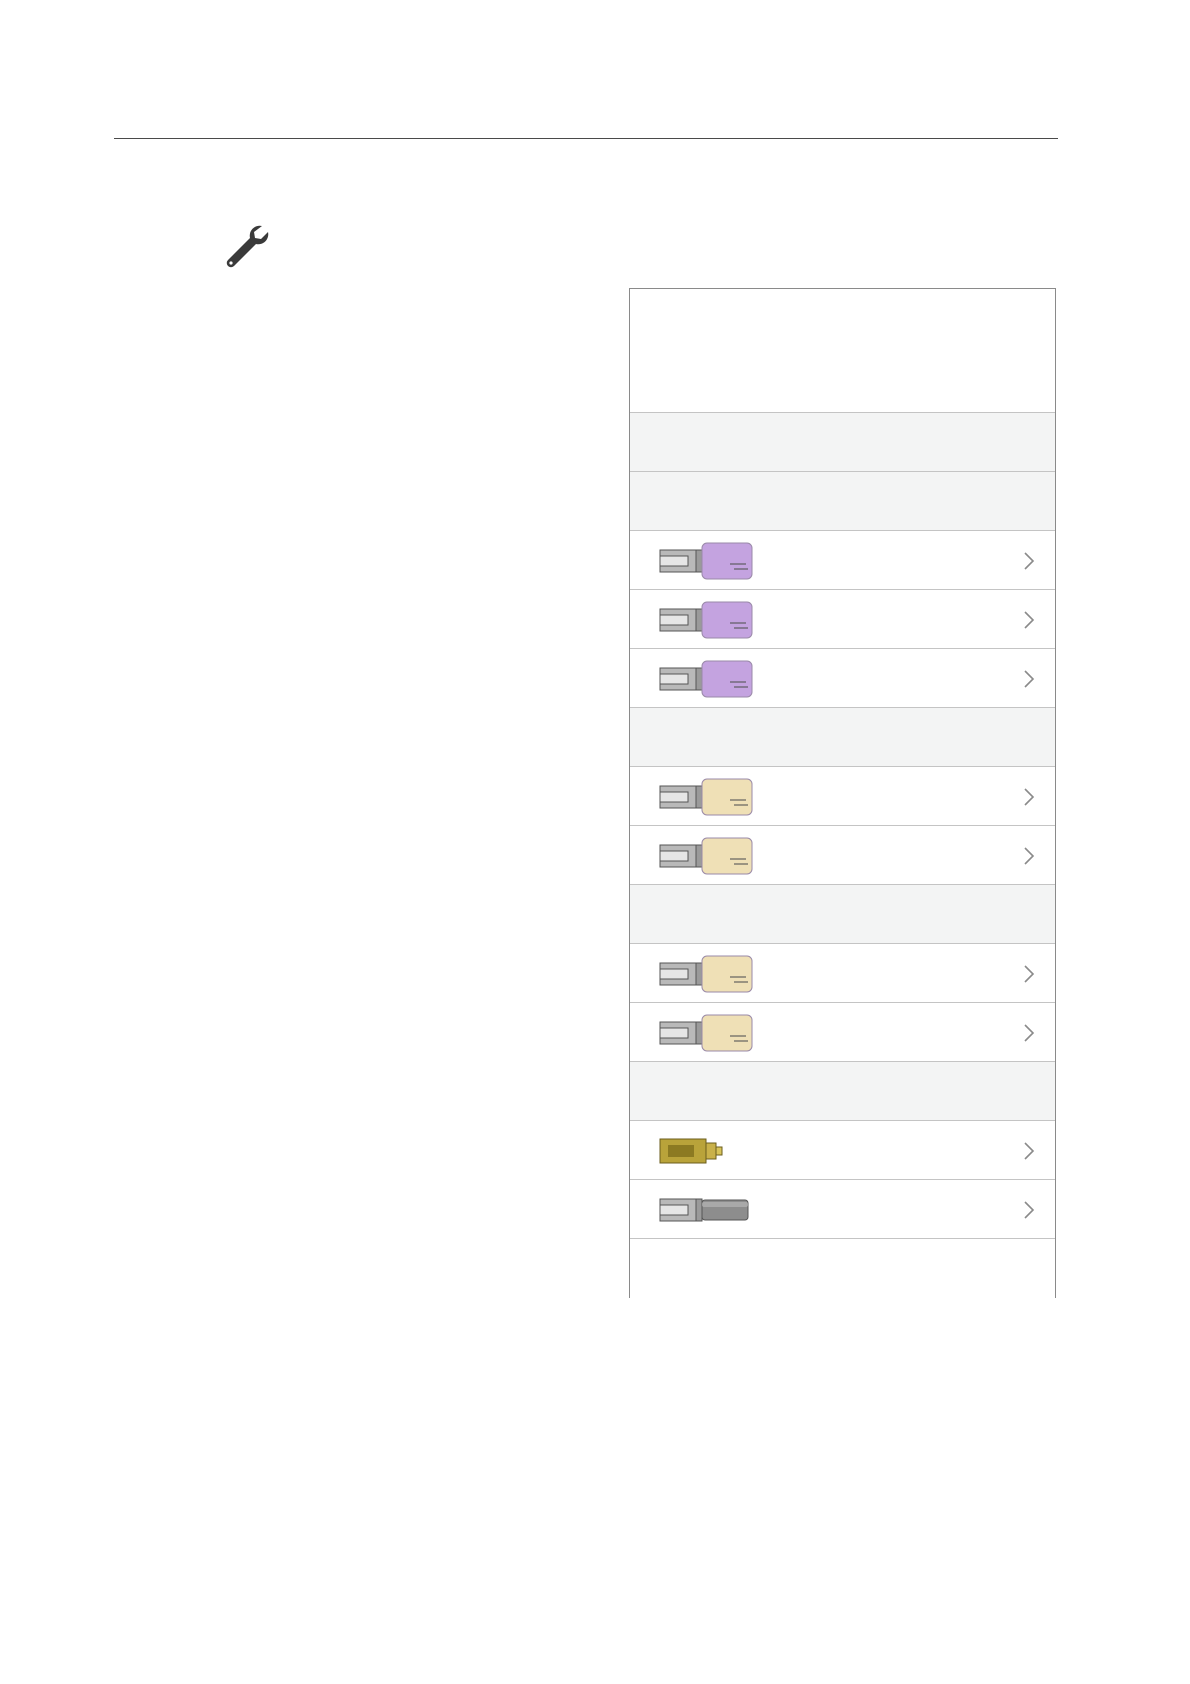 Image resolution: width=1190 pixels, height=1684 pixels. Describe the element at coordinates (842, 1268) in the screenshot. I see `footer-row` at that location.